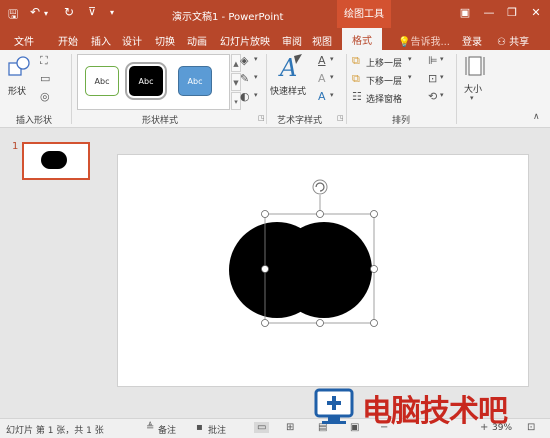  Describe the element at coordinates (45, 96) in the screenshot. I see `merge-shapes-icon: ◎` at that location.